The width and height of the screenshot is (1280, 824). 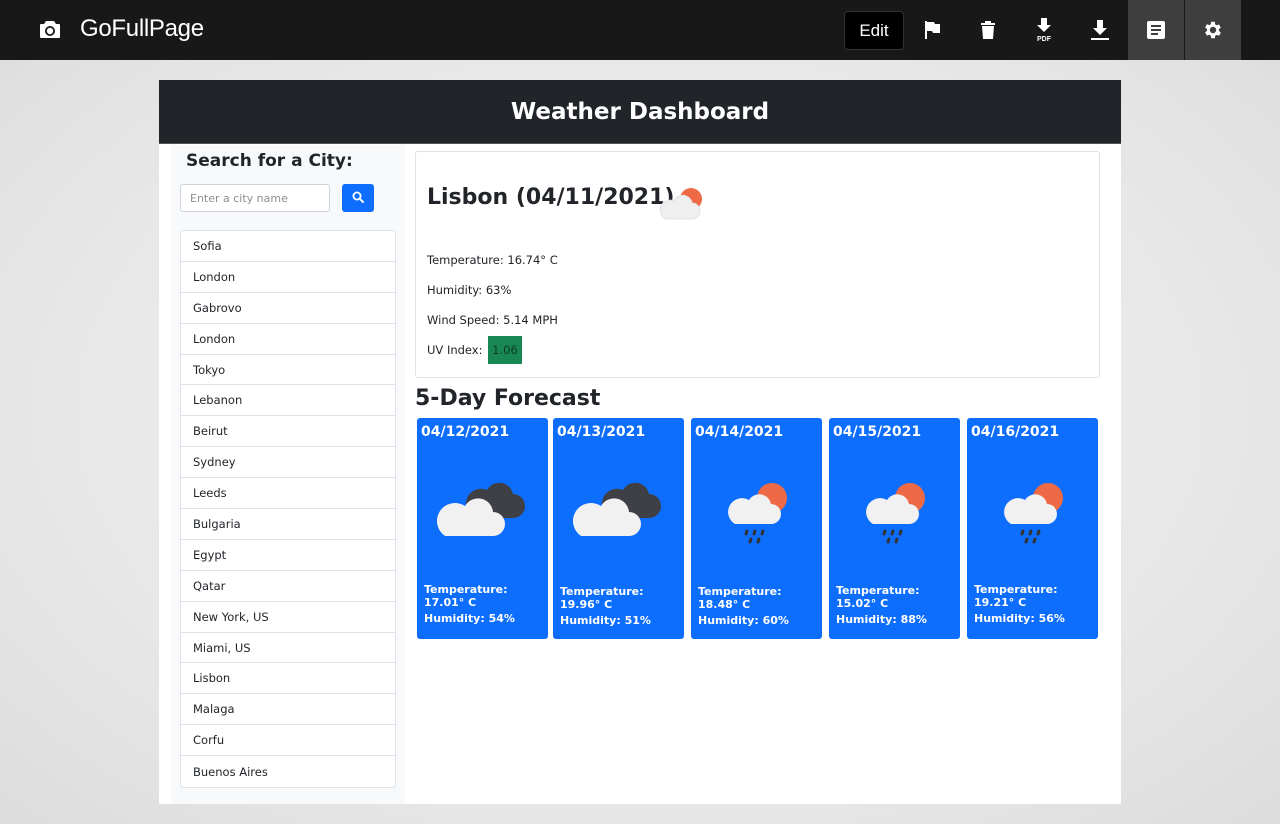 I want to click on forecast-humidity: Humidity: 56%, so click(x=1019, y=618).